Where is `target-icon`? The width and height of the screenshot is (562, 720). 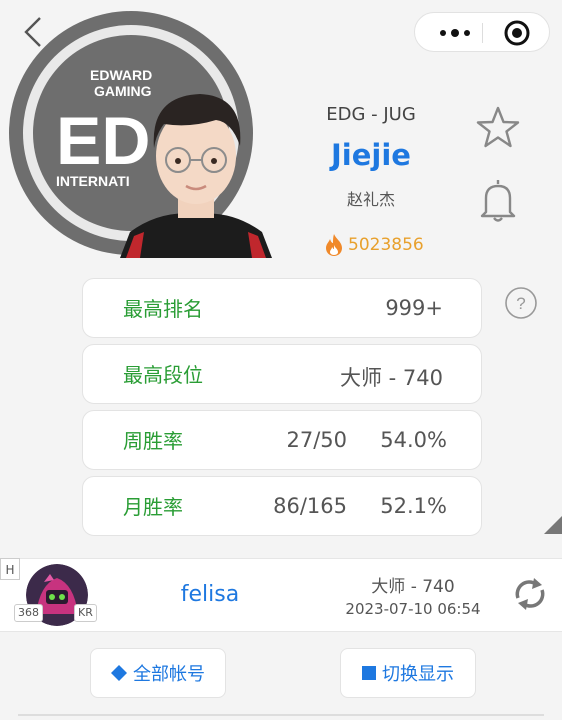
target-icon is located at coordinates (517, 33).